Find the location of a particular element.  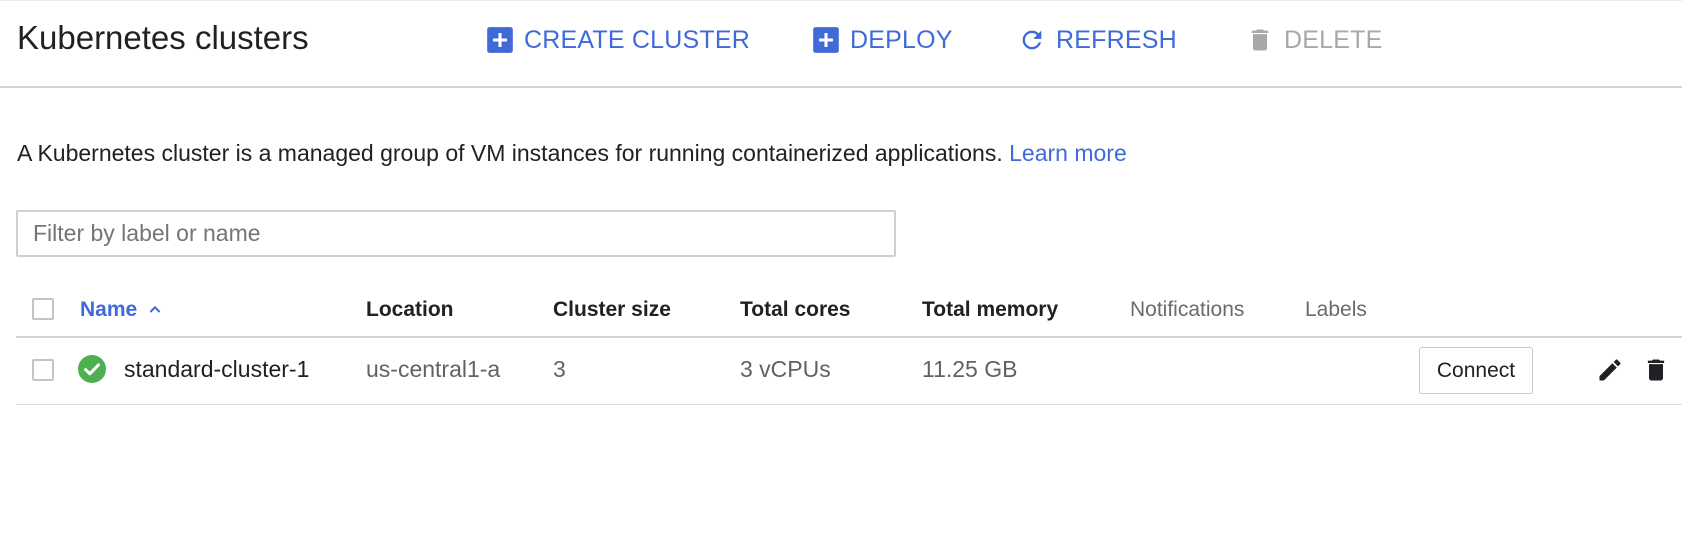

deploy-button: DEPLOY is located at coordinates (882, 40).